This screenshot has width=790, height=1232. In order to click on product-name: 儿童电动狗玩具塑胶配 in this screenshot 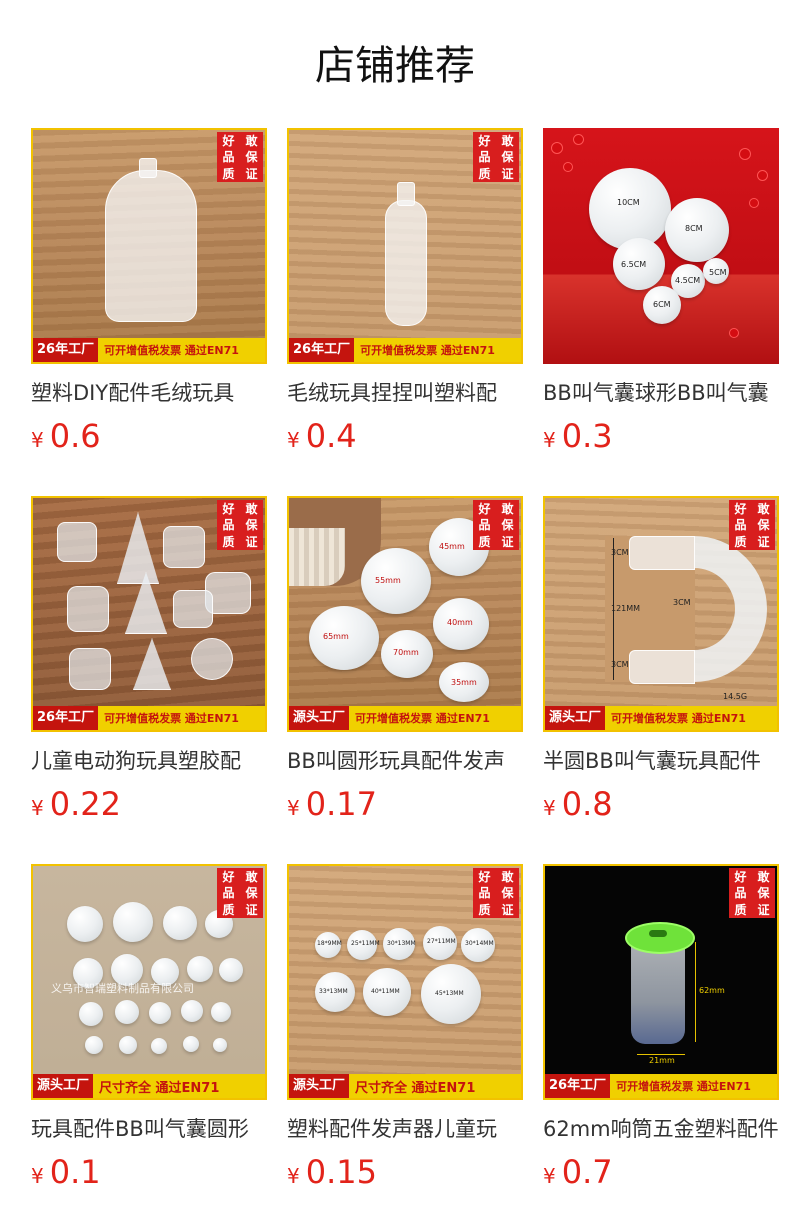, I will do `click(149, 761)`.